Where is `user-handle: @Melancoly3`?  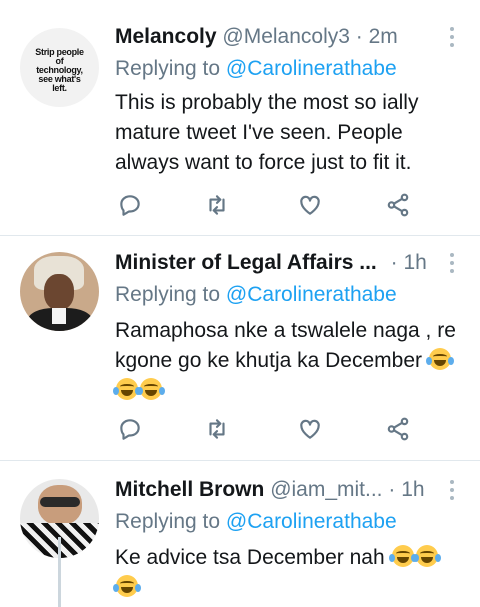
user-handle: @Melancoly3 is located at coordinates (286, 36).